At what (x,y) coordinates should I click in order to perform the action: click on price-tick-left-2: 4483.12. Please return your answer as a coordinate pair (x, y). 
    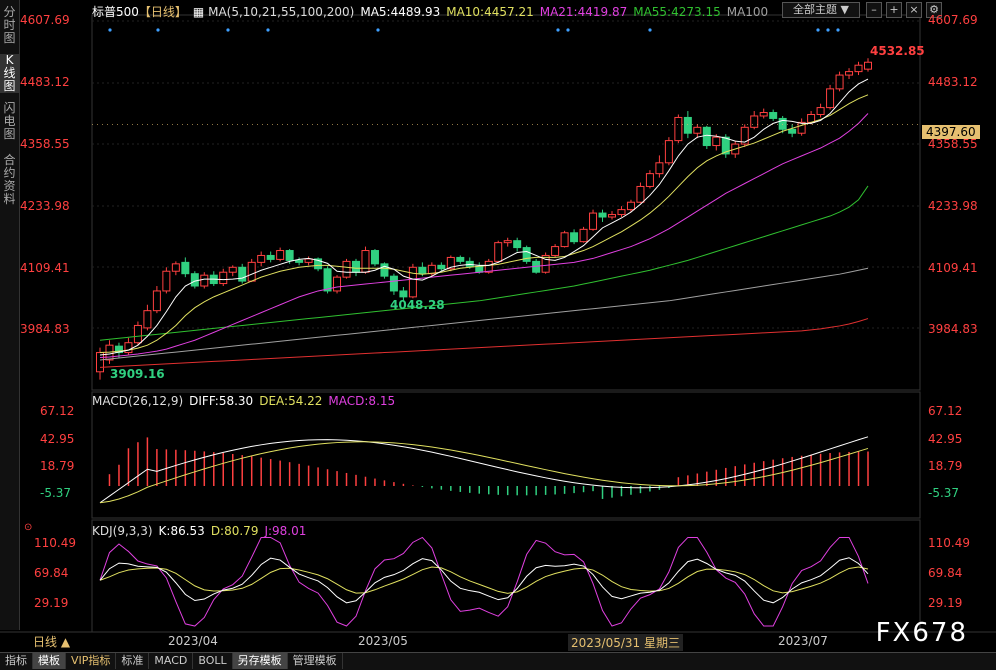
    Looking at the image, I should click on (45, 82).